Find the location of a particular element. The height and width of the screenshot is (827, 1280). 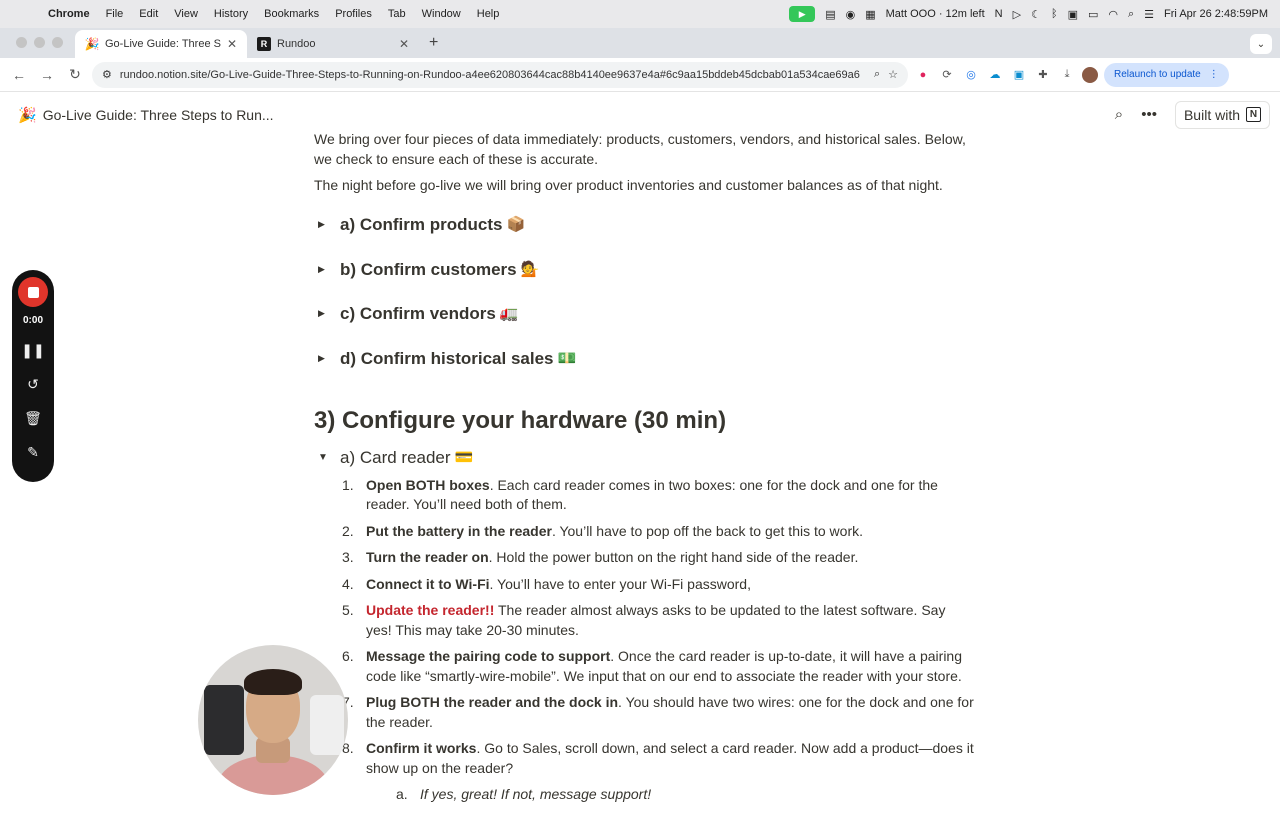

more-icon: ••• is located at coordinates (1149, 114).